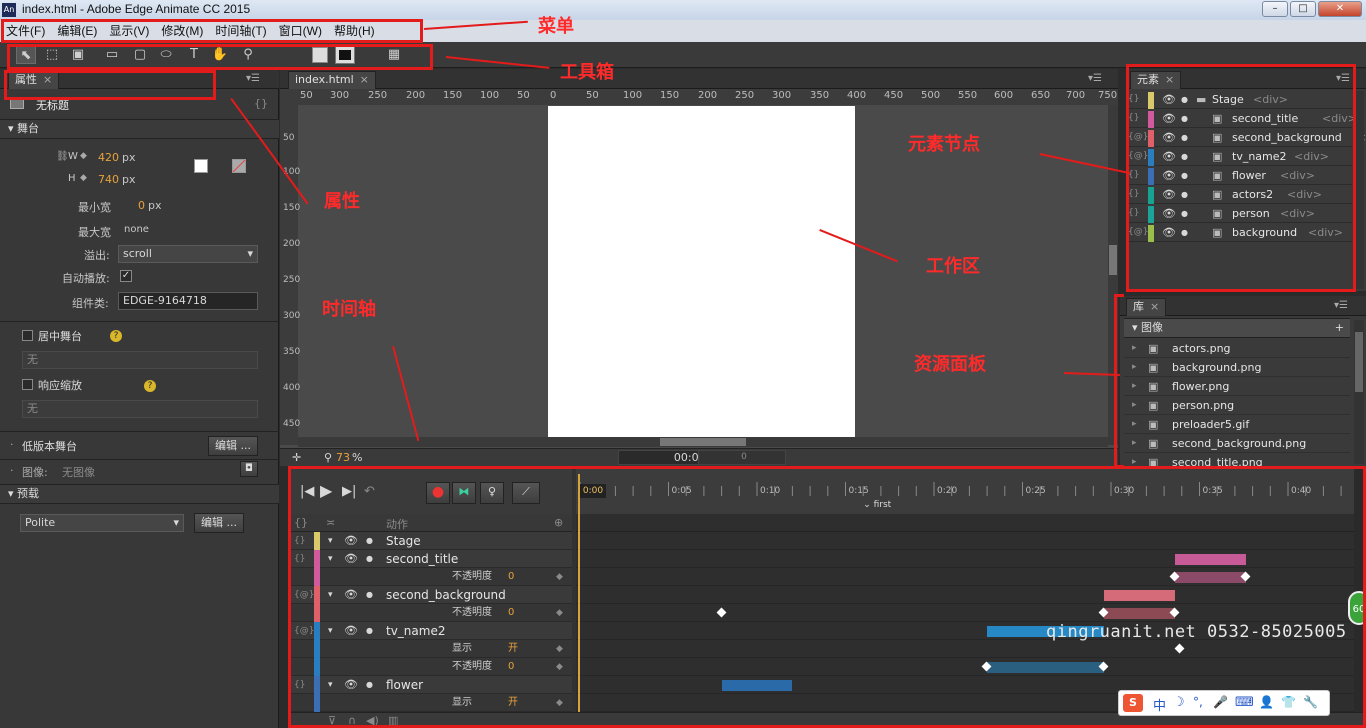 This screenshot has height=728, width=1366. I want to click on library-item: ▸ ▣ background.png, so click(1237, 367).